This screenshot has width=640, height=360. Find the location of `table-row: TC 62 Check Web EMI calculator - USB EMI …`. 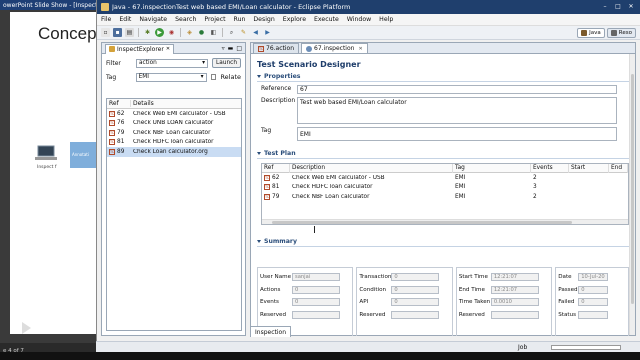

table-row: TC 62 Check Web EMI calculator - USB EMI … is located at coordinates (445, 178).